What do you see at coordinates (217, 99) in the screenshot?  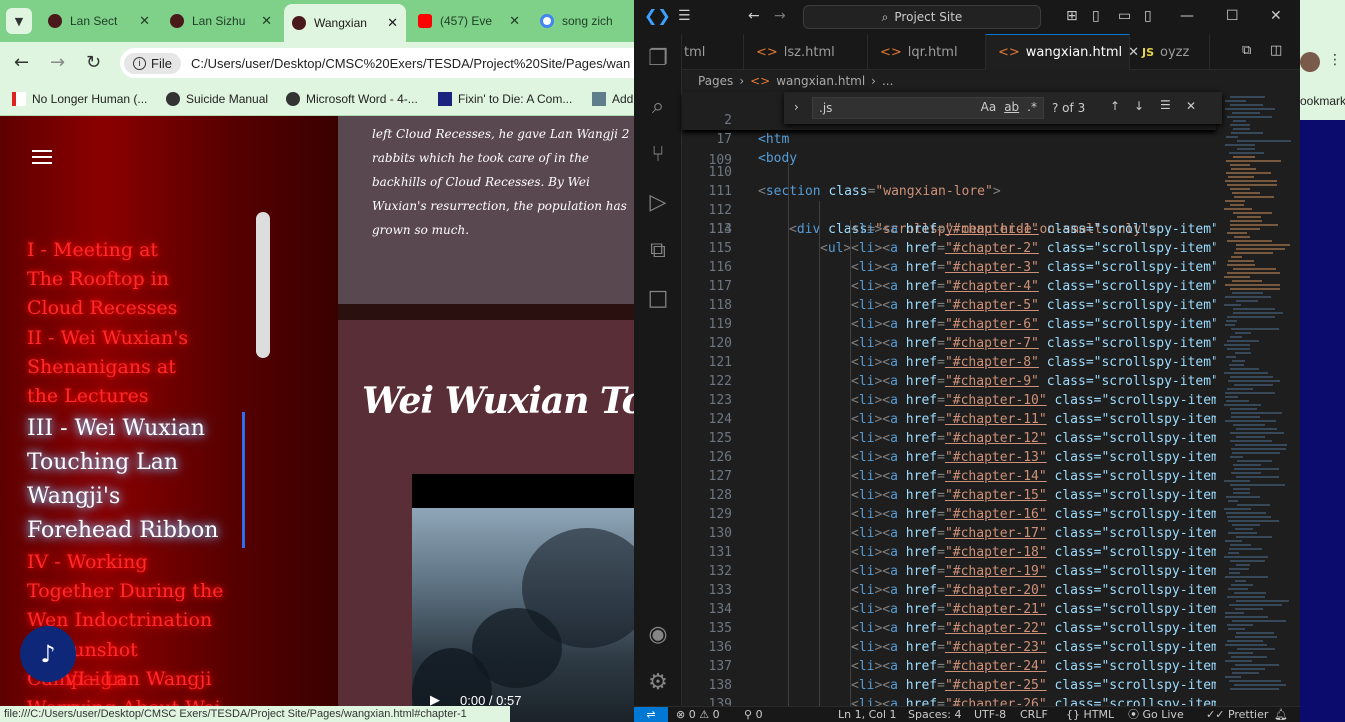 I see `bookmark-item: Suicide Manual` at bounding box center [217, 99].